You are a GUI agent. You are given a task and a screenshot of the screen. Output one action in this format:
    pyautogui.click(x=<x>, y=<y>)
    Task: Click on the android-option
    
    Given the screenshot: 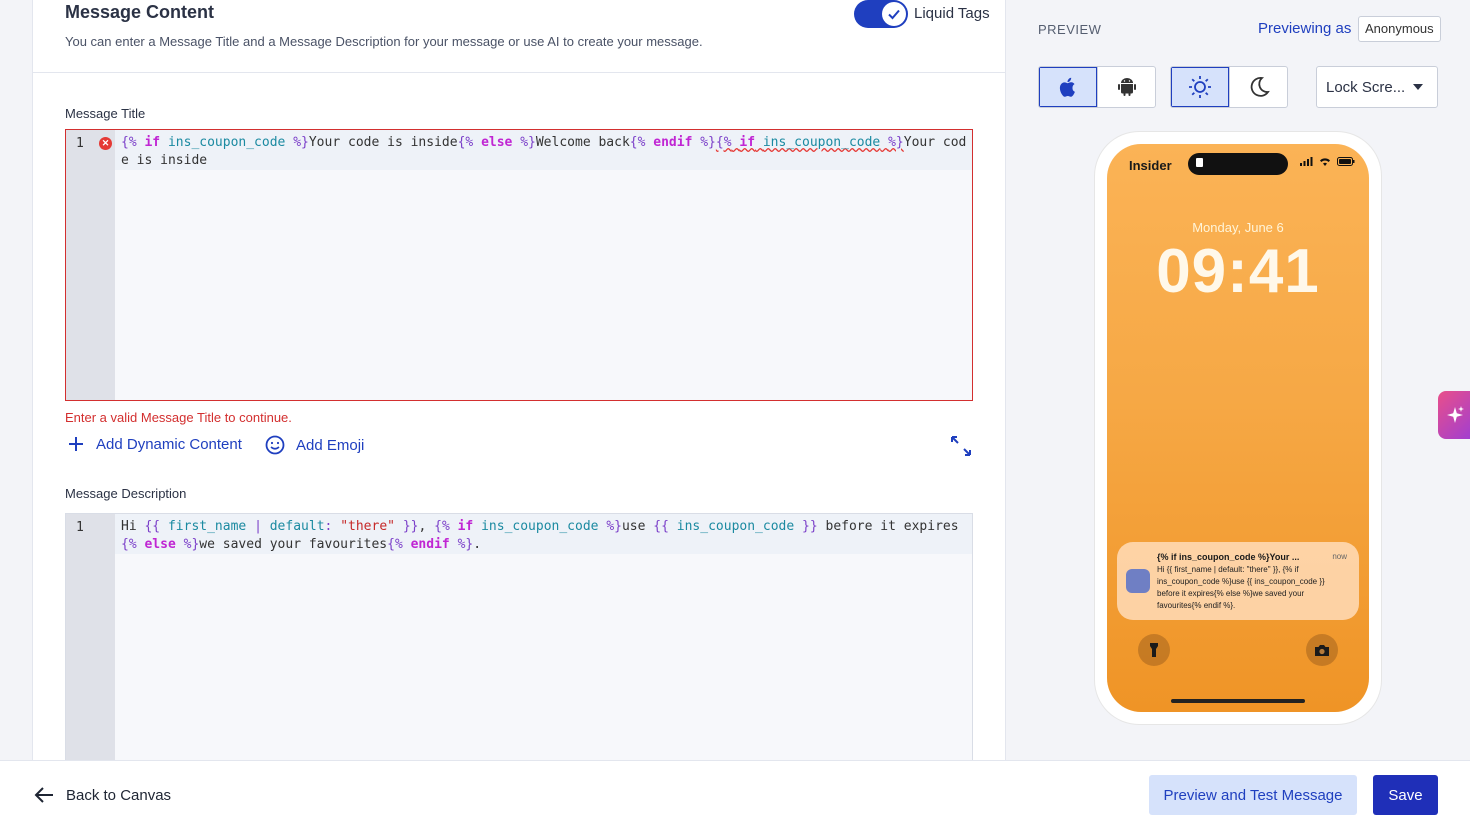 What is the action you would take?
    pyautogui.click(x=1126, y=87)
    